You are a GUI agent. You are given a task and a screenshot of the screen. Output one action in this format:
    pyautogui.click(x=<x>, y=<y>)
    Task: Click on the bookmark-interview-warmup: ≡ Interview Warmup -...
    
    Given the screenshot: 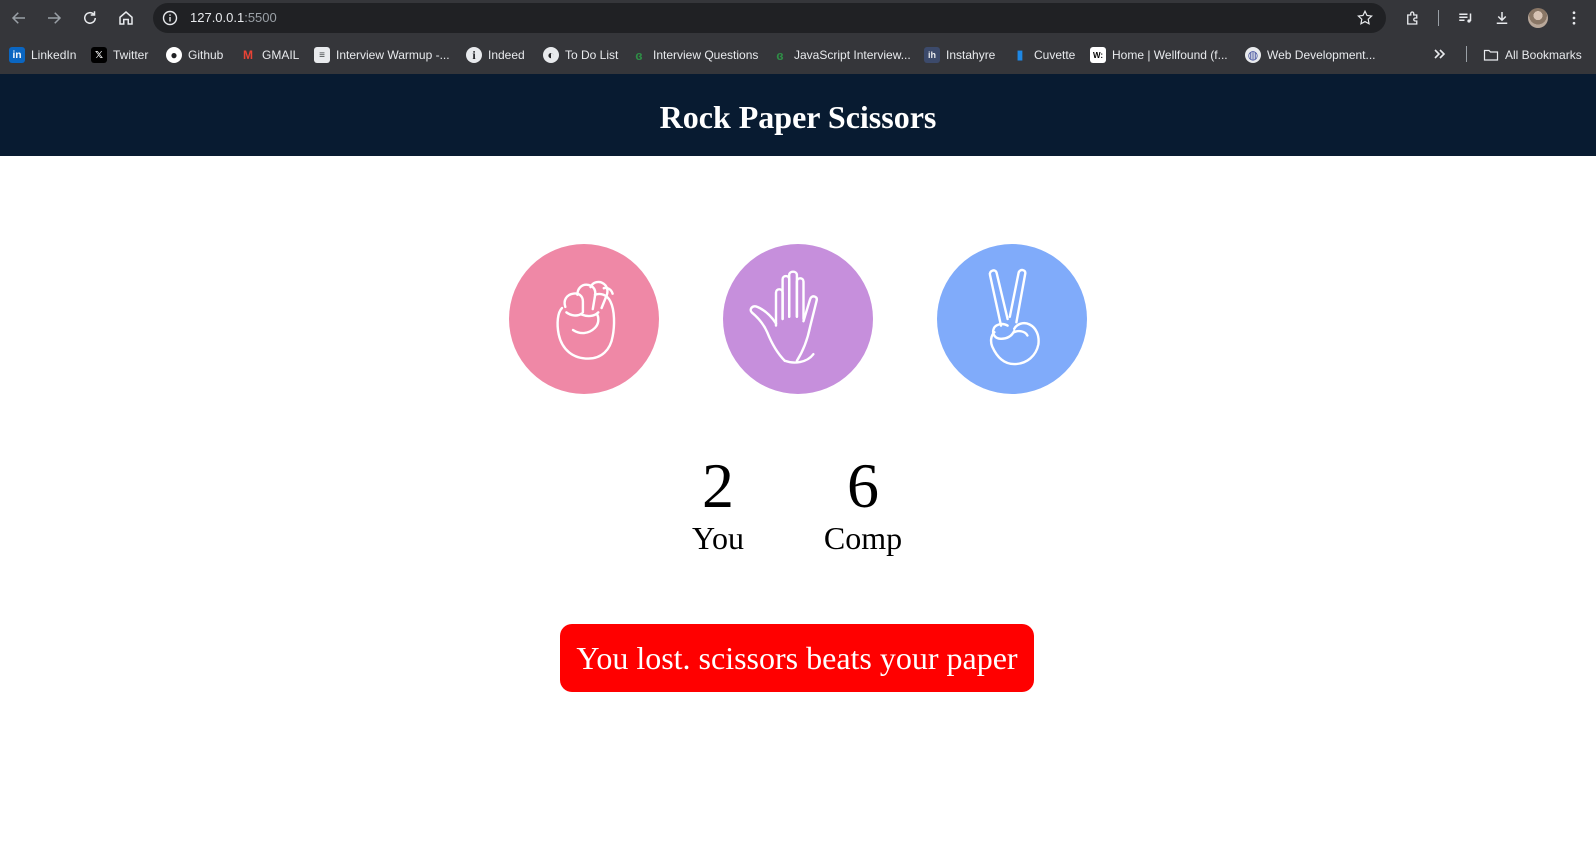 What is the action you would take?
    pyautogui.click(x=382, y=55)
    